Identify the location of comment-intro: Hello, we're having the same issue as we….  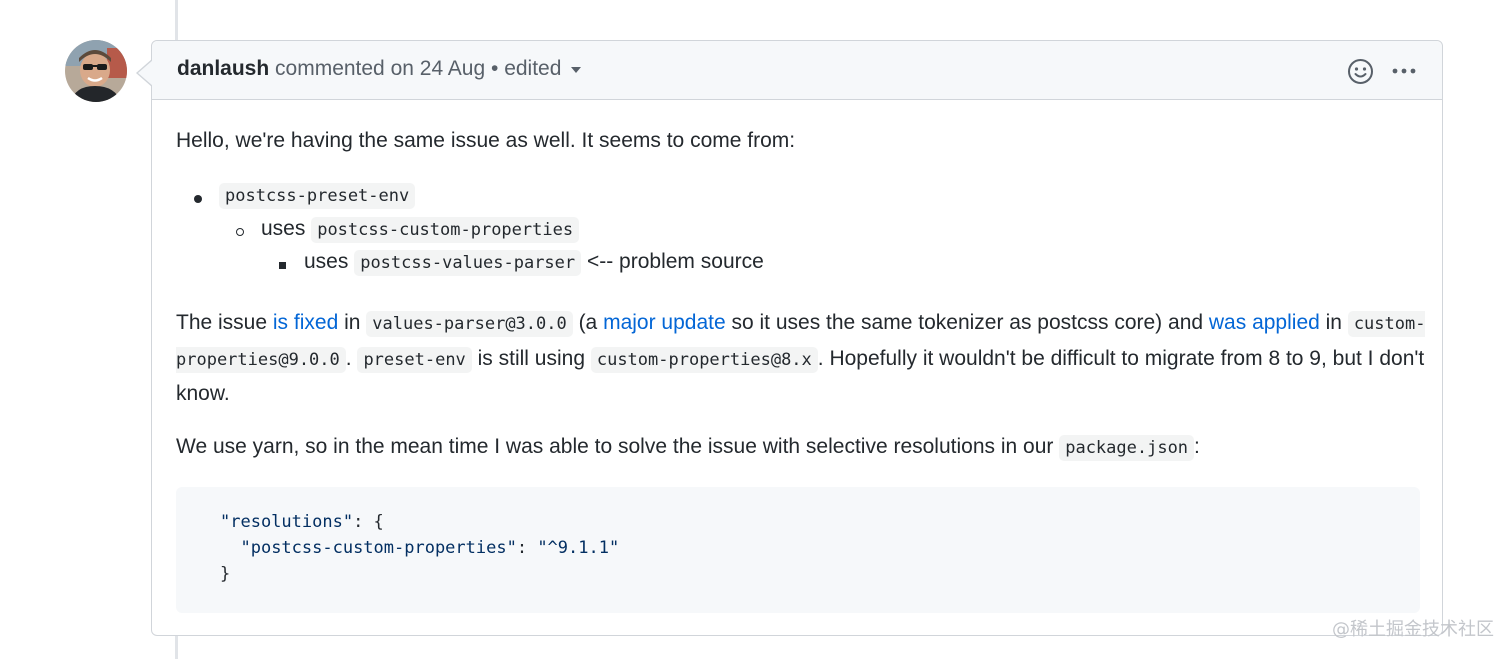
(486, 140).